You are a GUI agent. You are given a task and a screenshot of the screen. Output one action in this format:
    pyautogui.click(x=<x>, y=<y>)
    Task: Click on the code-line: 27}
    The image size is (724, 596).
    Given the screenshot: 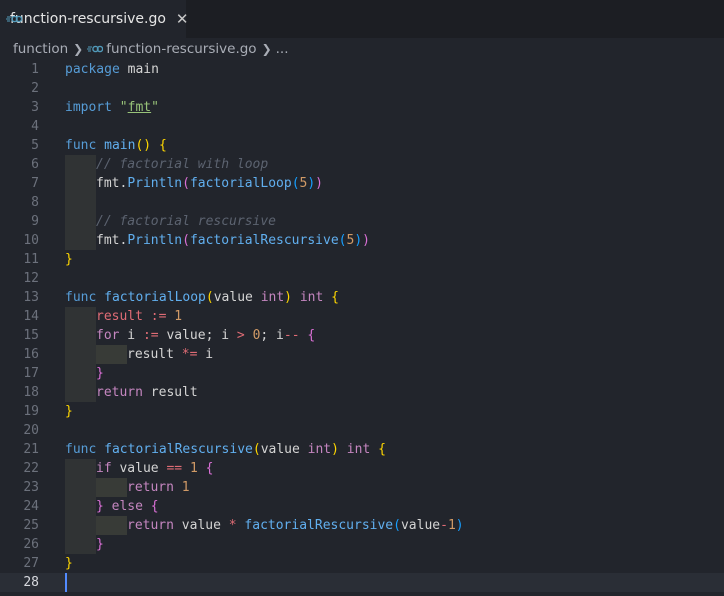 What is the action you would take?
    pyautogui.click(x=362, y=563)
    